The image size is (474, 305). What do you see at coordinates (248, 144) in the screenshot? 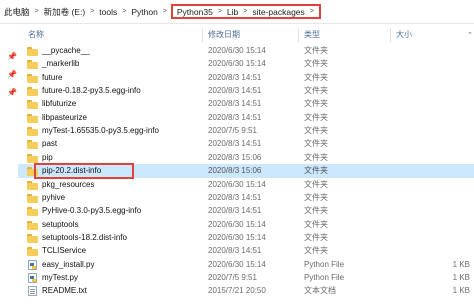
I see `file-row: past 2020/8/3 14:51 文件夹` at bounding box center [248, 144].